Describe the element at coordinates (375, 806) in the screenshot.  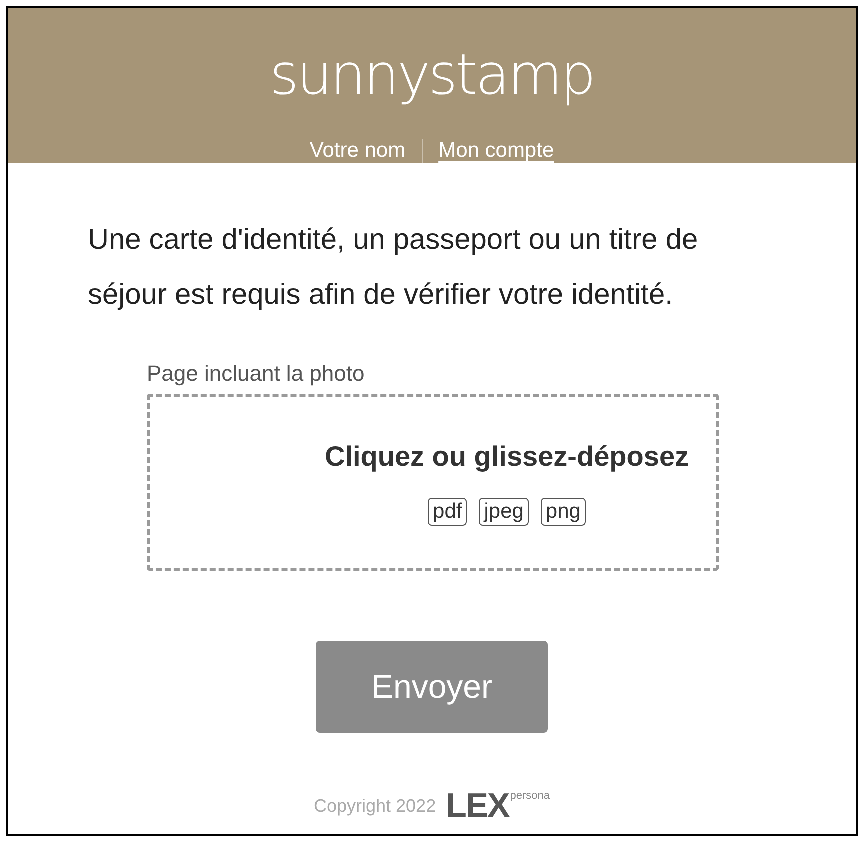
I see `copyright-text: Copyright 2022` at that location.